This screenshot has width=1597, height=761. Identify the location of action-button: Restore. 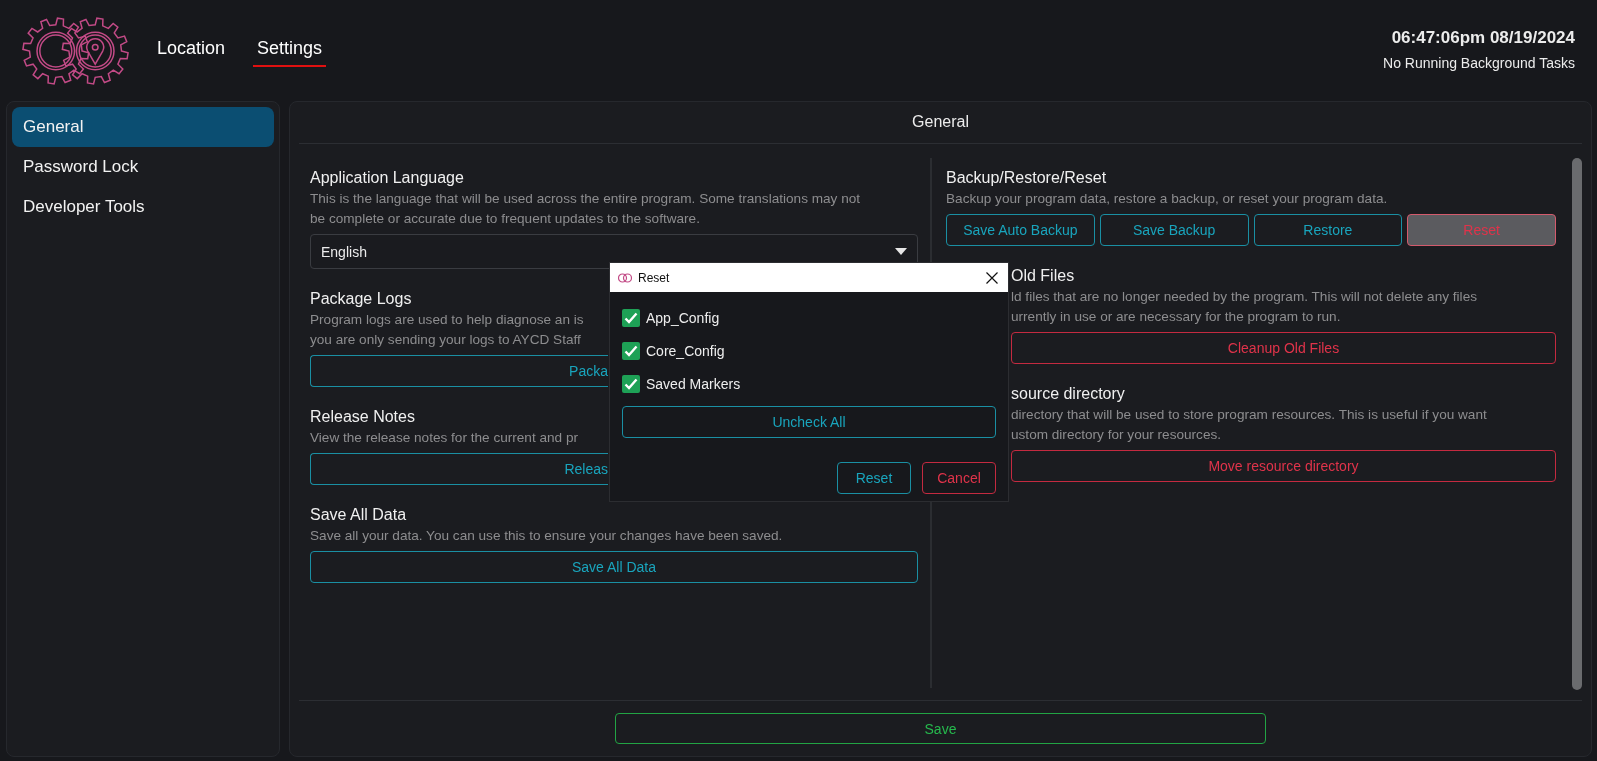
(1328, 230).